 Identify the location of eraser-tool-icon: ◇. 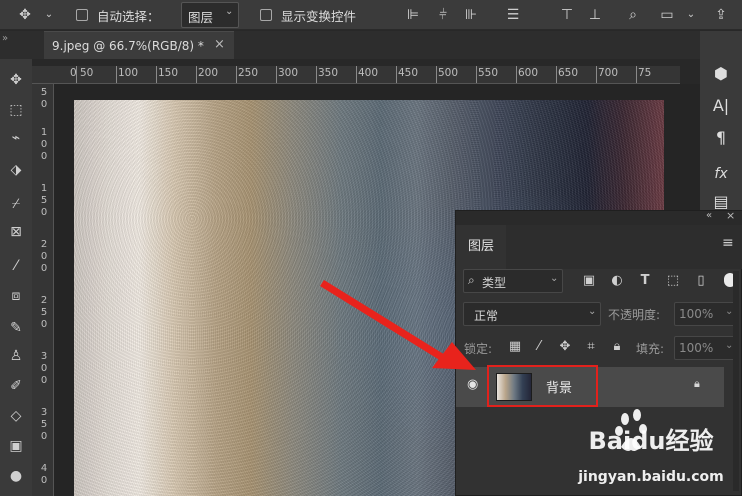
(16, 416).